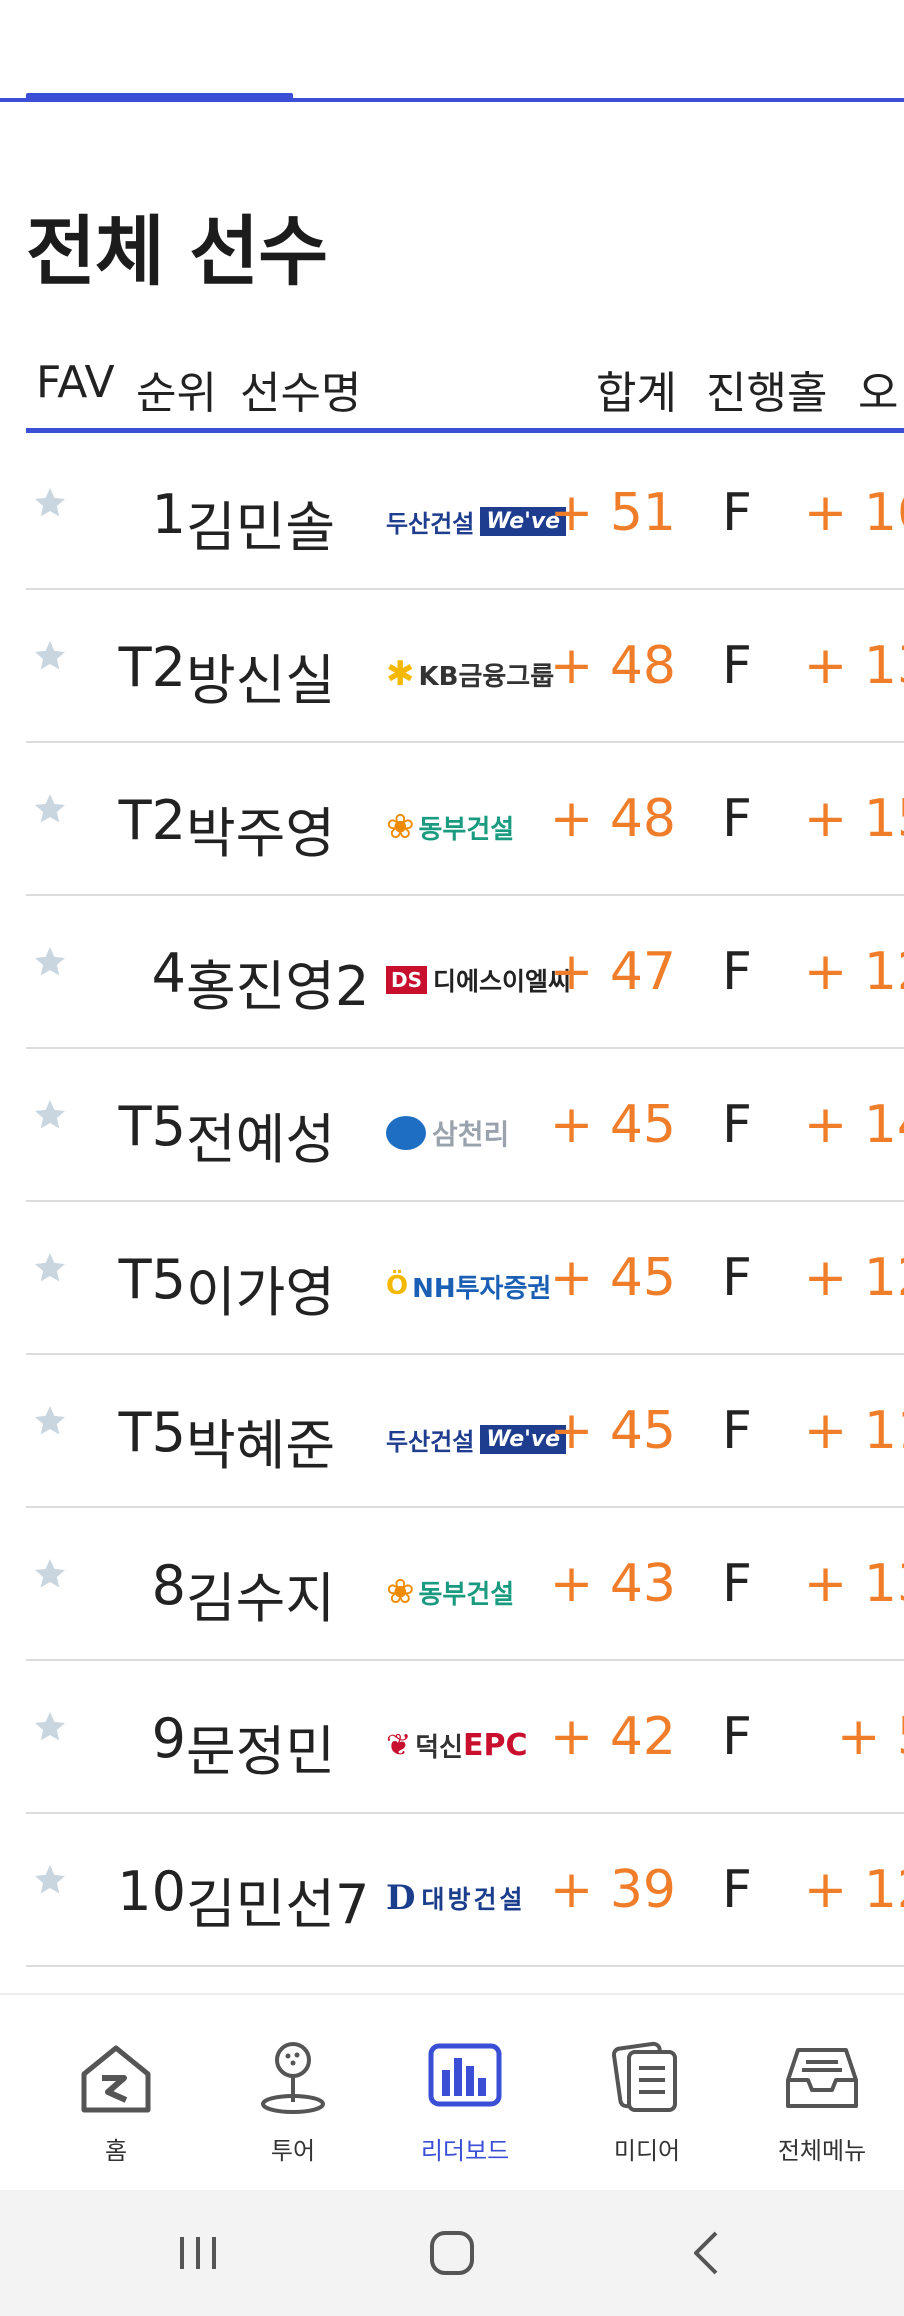  Describe the element at coordinates (465, 972) in the screenshot. I see `player-row: 4 홍진영2 DS디에스이엘씨 + 47 F + 12` at that location.